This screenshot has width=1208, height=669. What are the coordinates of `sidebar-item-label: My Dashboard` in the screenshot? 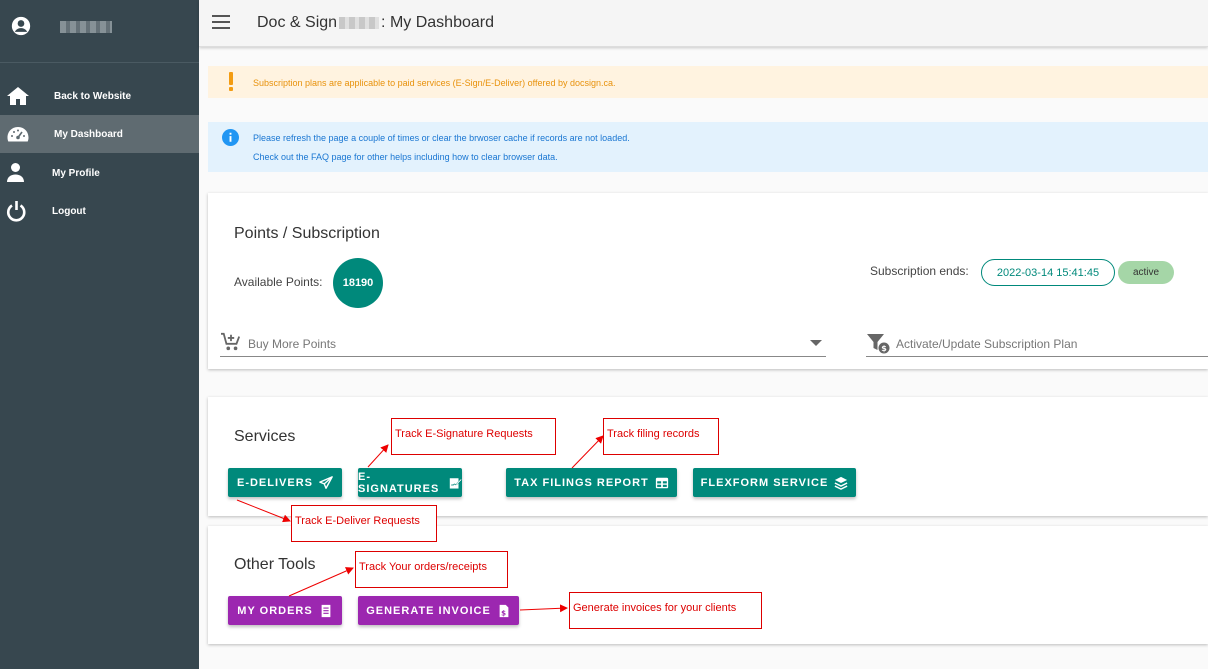 It's located at (88, 134).